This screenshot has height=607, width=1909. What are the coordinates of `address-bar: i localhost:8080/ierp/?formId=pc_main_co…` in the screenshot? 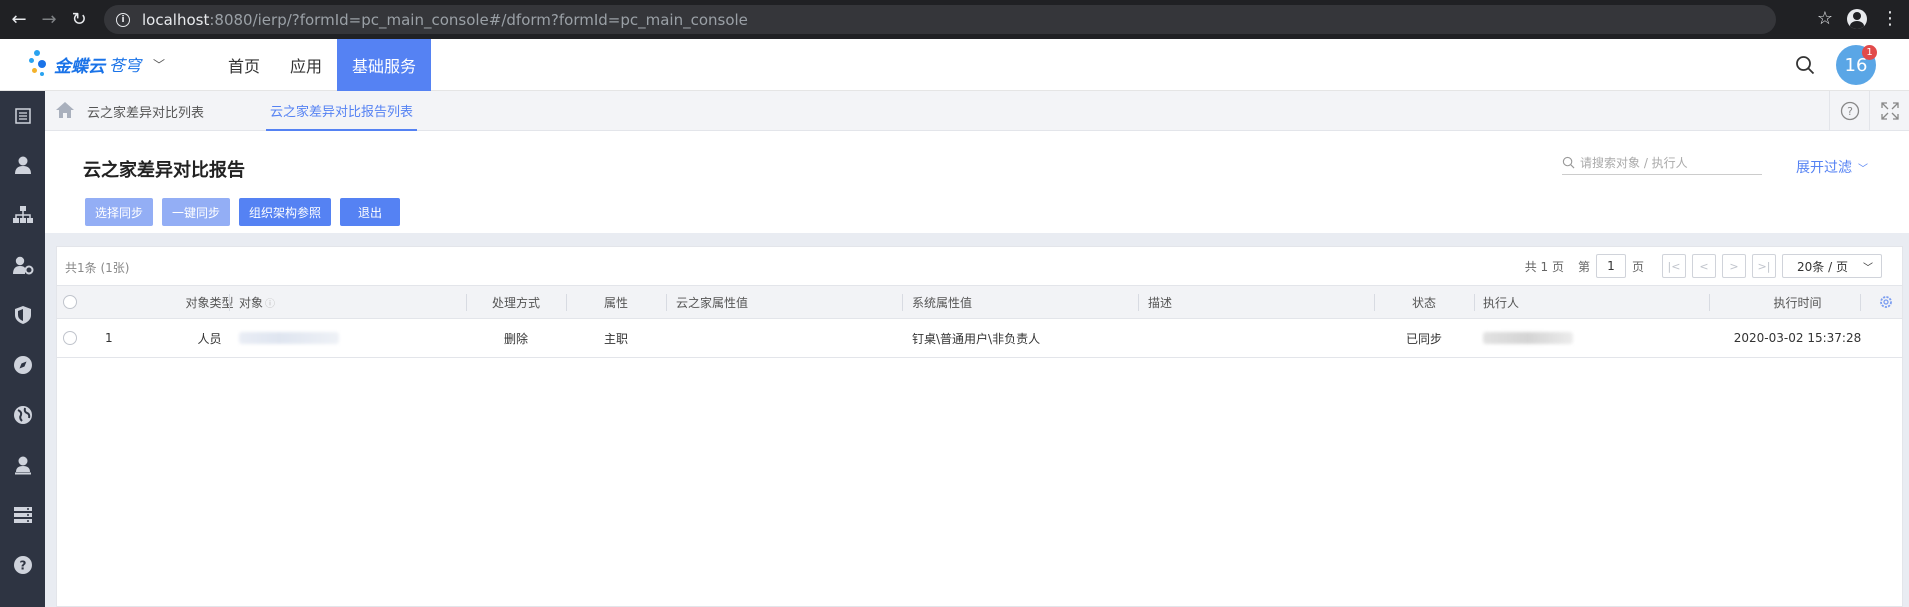 It's located at (940, 19).